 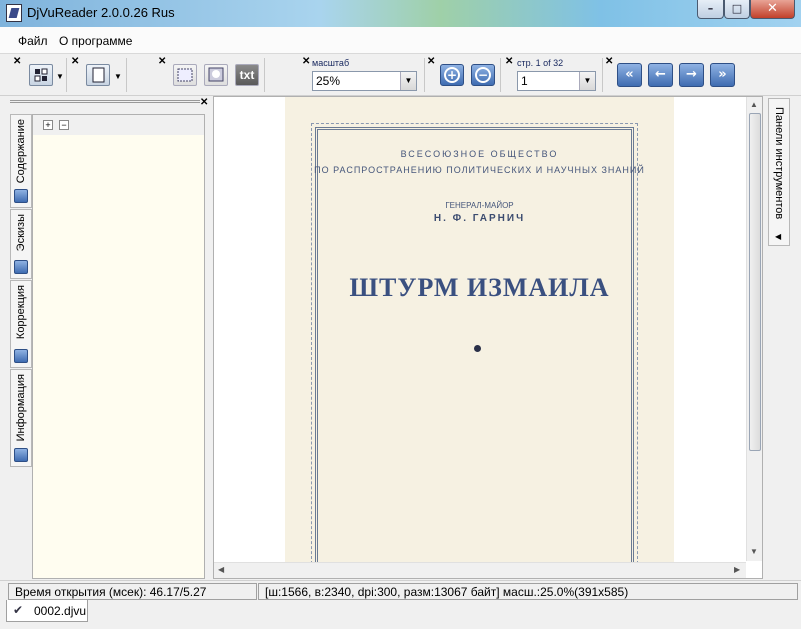 I want to click on tab-information-label: Информация, so click(x=21, y=408).